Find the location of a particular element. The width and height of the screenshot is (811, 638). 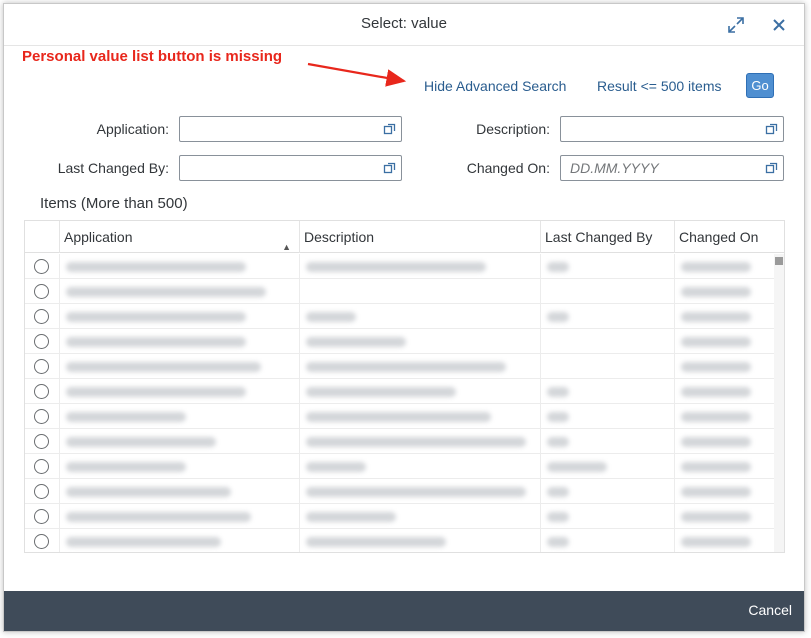

maximize-icon is located at coordinates (736, 25).